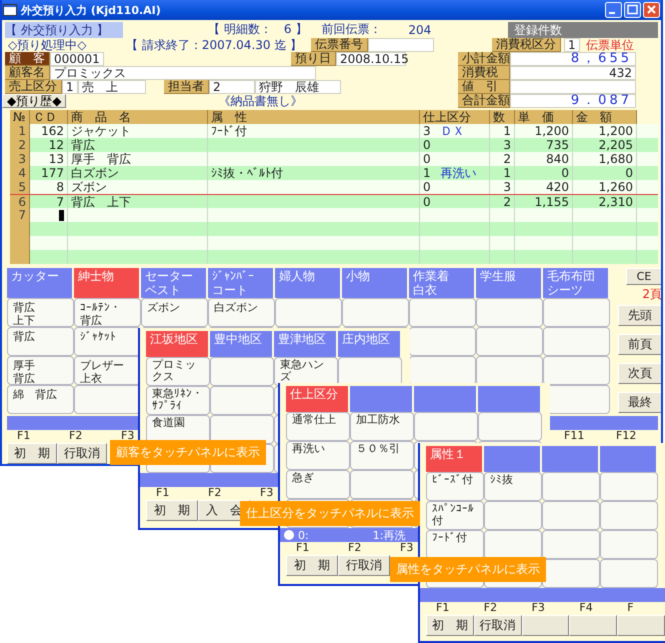 This screenshot has height=643, width=665. Describe the element at coordinates (318, 455) in the screenshot. I see `touch-cell: 再洗い` at that location.